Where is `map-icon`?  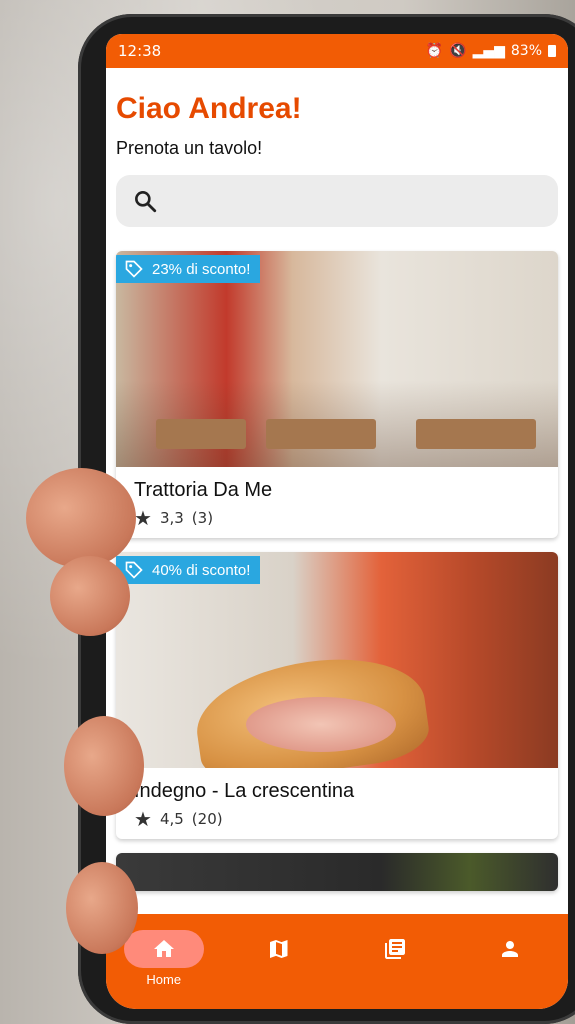
map-icon is located at coordinates (279, 949).